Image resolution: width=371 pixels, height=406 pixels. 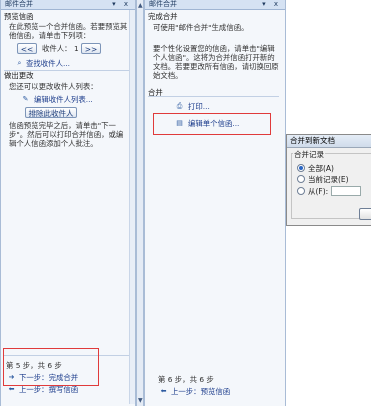 What do you see at coordinates (19, 63) in the screenshot?
I see `find-recipient-icon: ⌕` at bounding box center [19, 63].